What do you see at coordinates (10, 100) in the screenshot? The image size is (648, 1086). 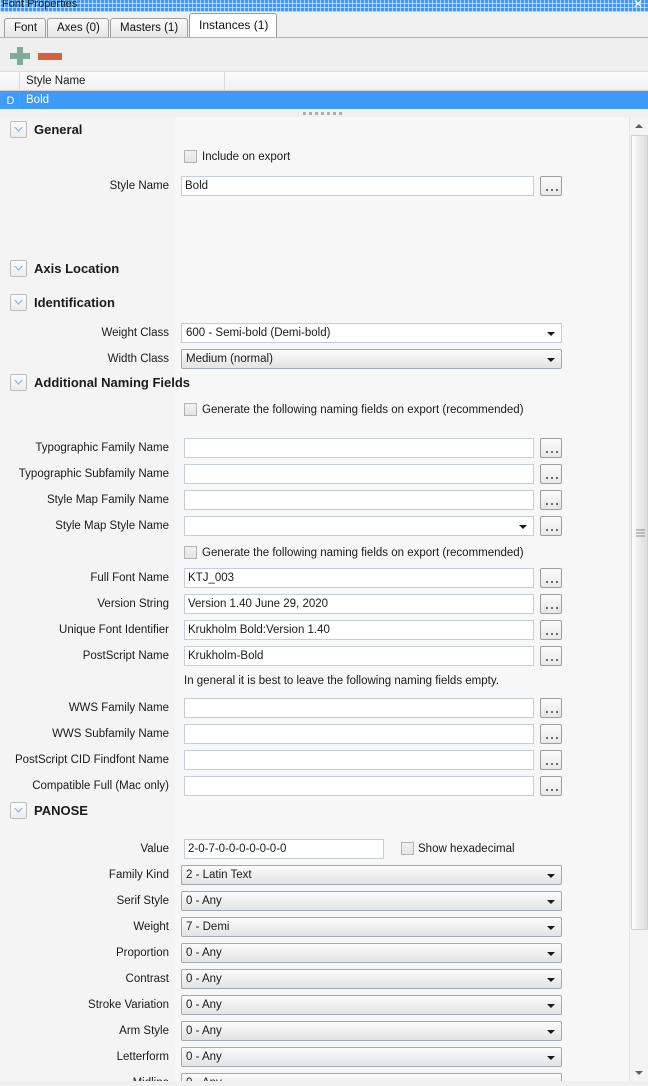 I see `row-flag-cell: D` at bounding box center [10, 100].